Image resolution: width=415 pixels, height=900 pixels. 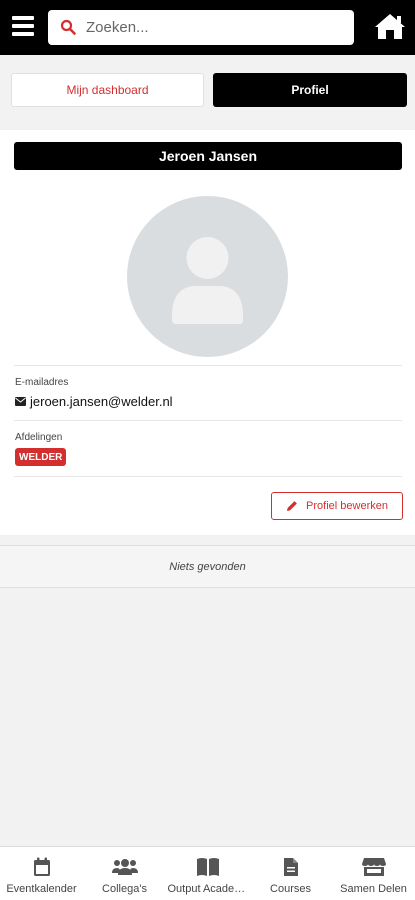 I want to click on users-icon, so click(x=124, y=867).